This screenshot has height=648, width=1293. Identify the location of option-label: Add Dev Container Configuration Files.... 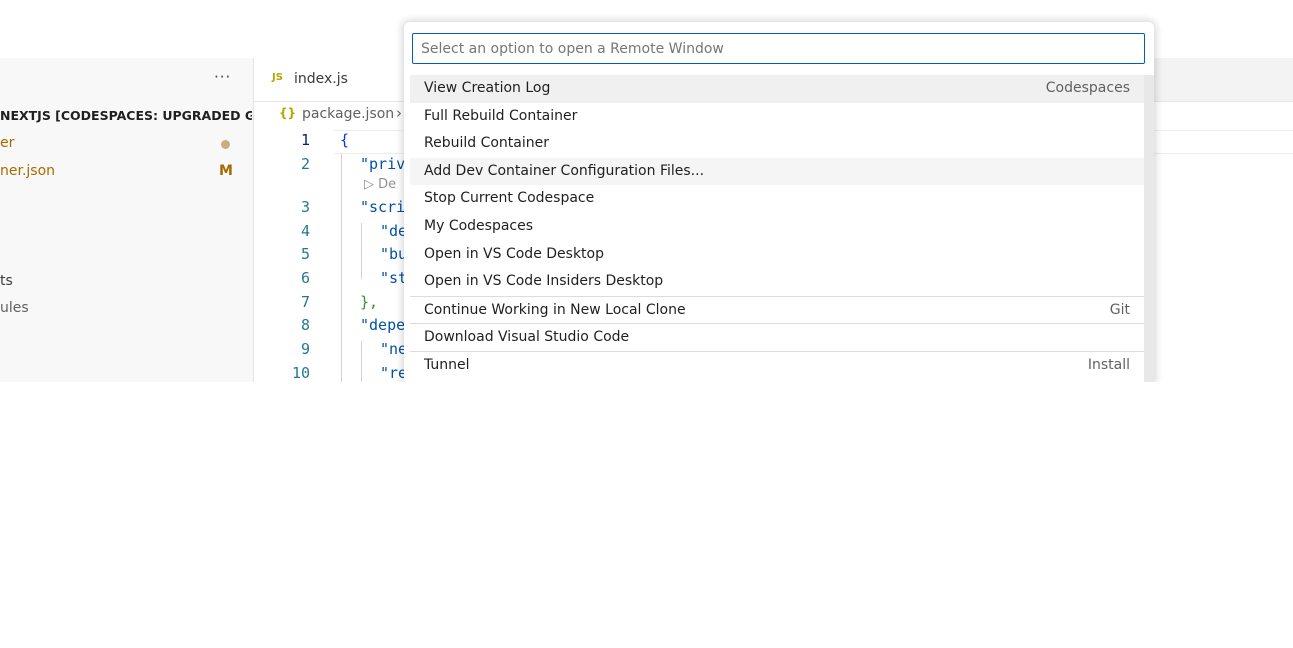
(564, 170).